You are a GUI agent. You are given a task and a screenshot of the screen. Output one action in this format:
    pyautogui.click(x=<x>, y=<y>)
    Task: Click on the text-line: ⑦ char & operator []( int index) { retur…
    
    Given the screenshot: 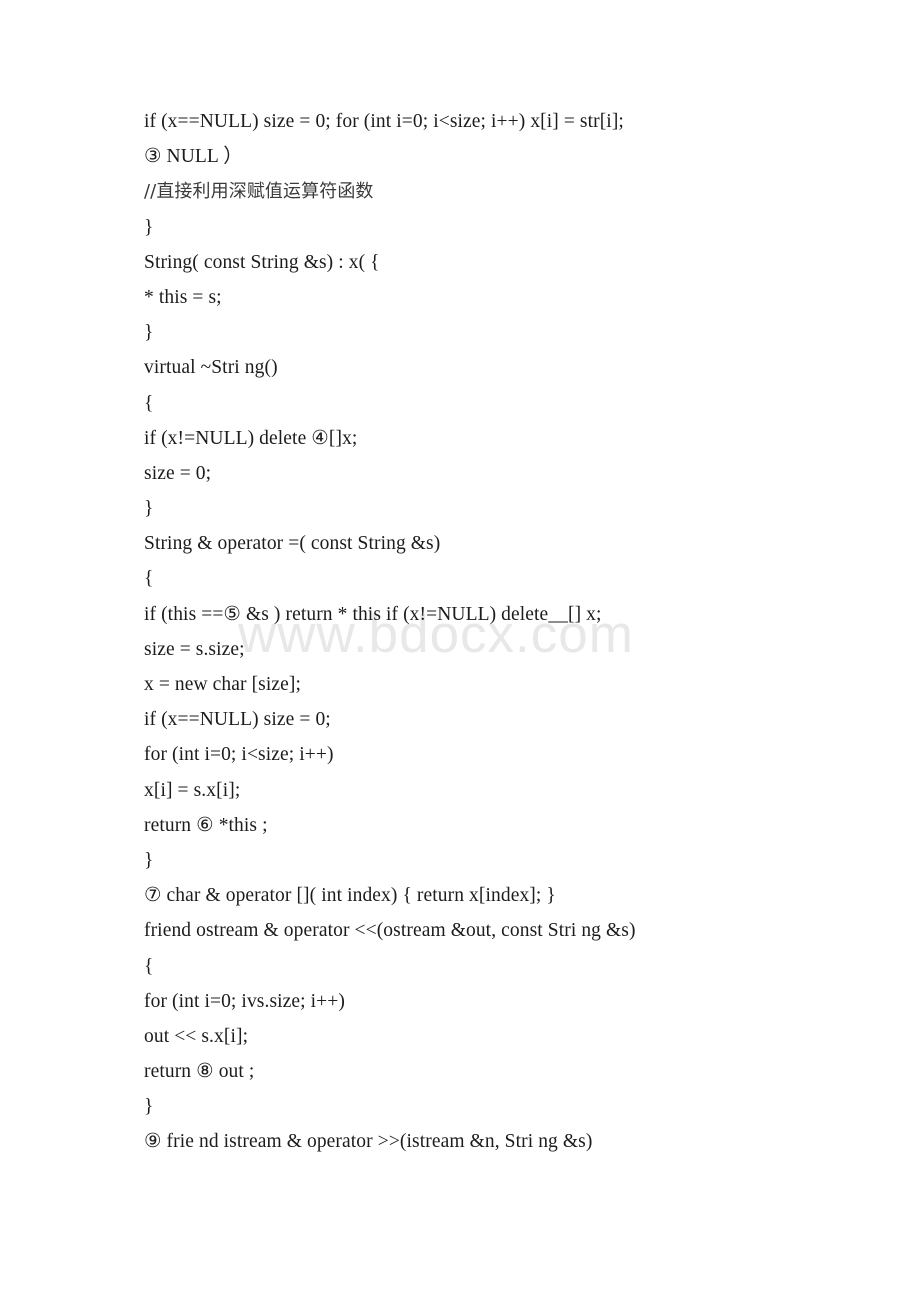 What is the action you would take?
    pyautogui.click(x=350, y=896)
    